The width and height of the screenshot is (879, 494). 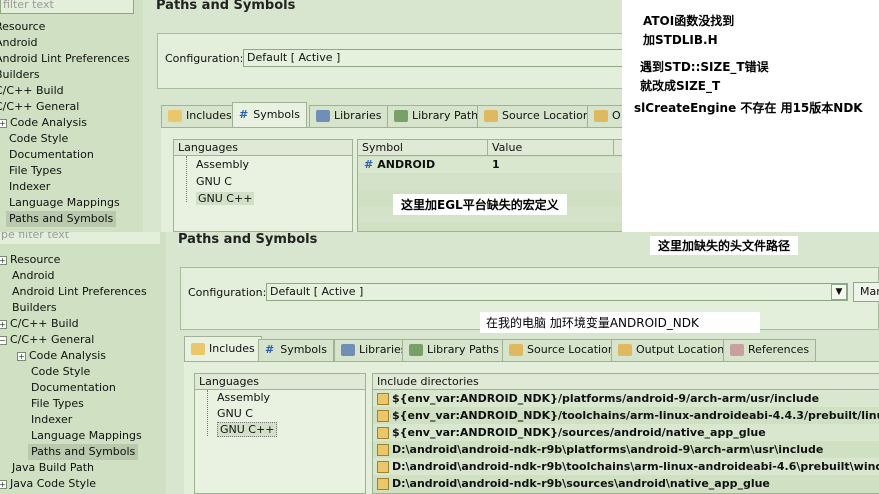 What do you see at coordinates (67, 27) in the screenshot?
I see `tree-item: Resource` at bounding box center [67, 27].